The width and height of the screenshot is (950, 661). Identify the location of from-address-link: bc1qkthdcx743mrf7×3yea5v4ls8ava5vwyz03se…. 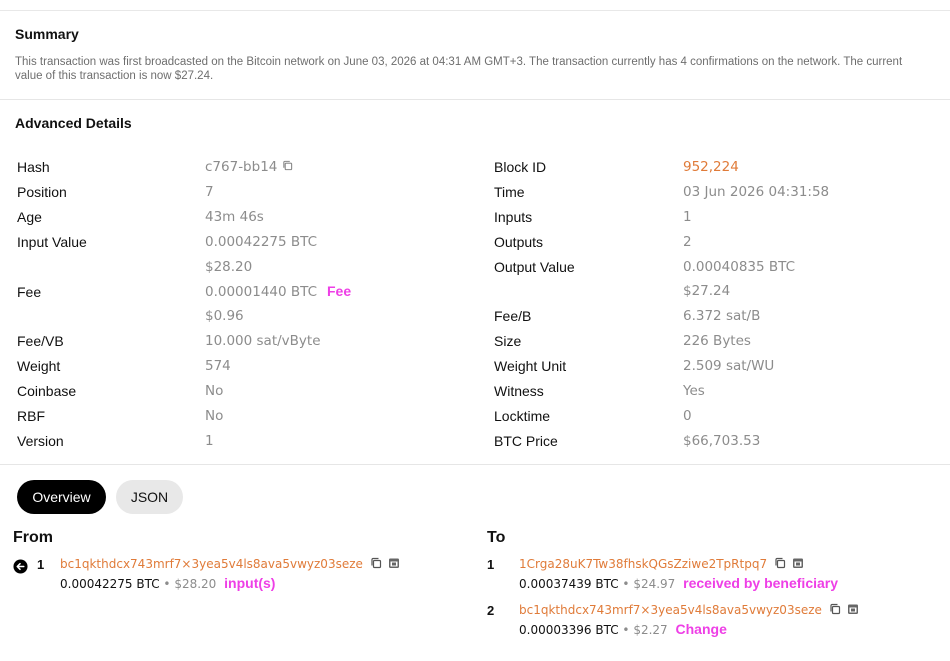
(211, 564).